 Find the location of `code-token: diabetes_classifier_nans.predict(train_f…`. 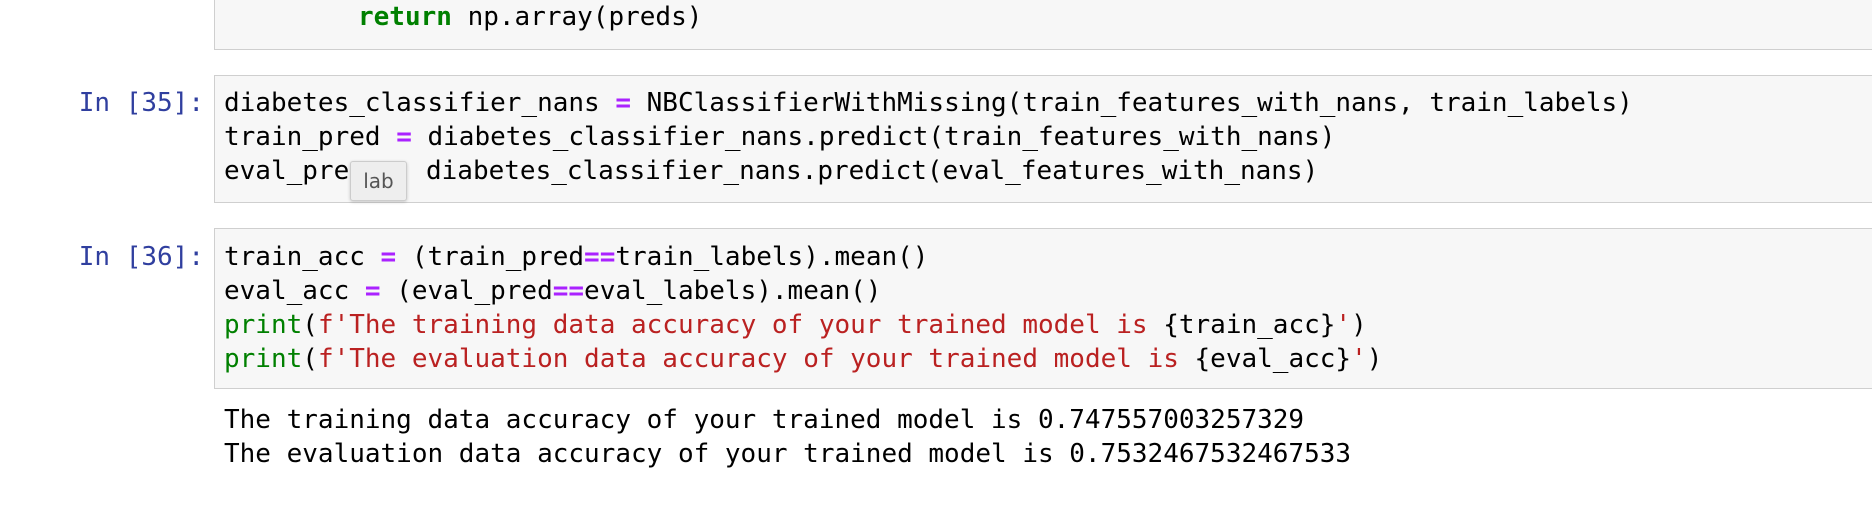

code-token: diabetes_classifier_nans.predict(train_f… is located at coordinates (873, 137).